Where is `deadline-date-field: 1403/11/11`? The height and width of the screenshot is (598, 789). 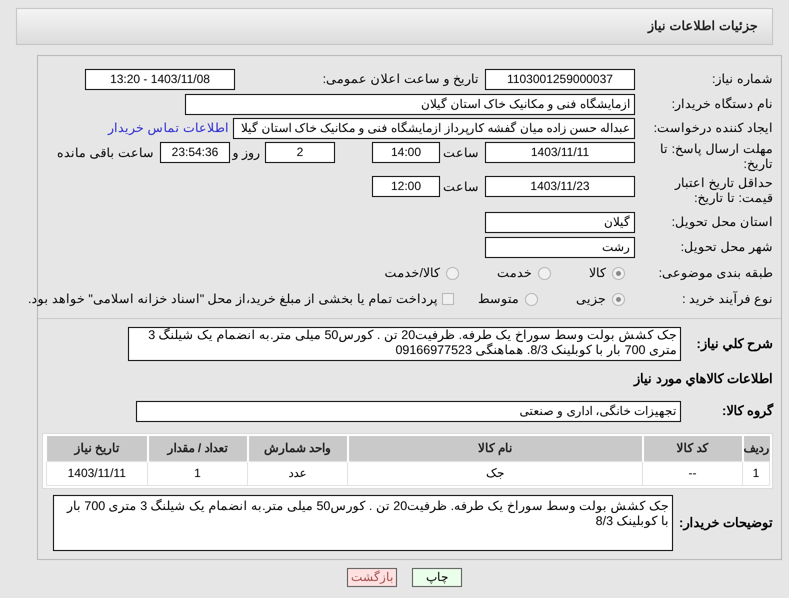 deadline-date-field: 1403/11/11 is located at coordinates (560, 152).